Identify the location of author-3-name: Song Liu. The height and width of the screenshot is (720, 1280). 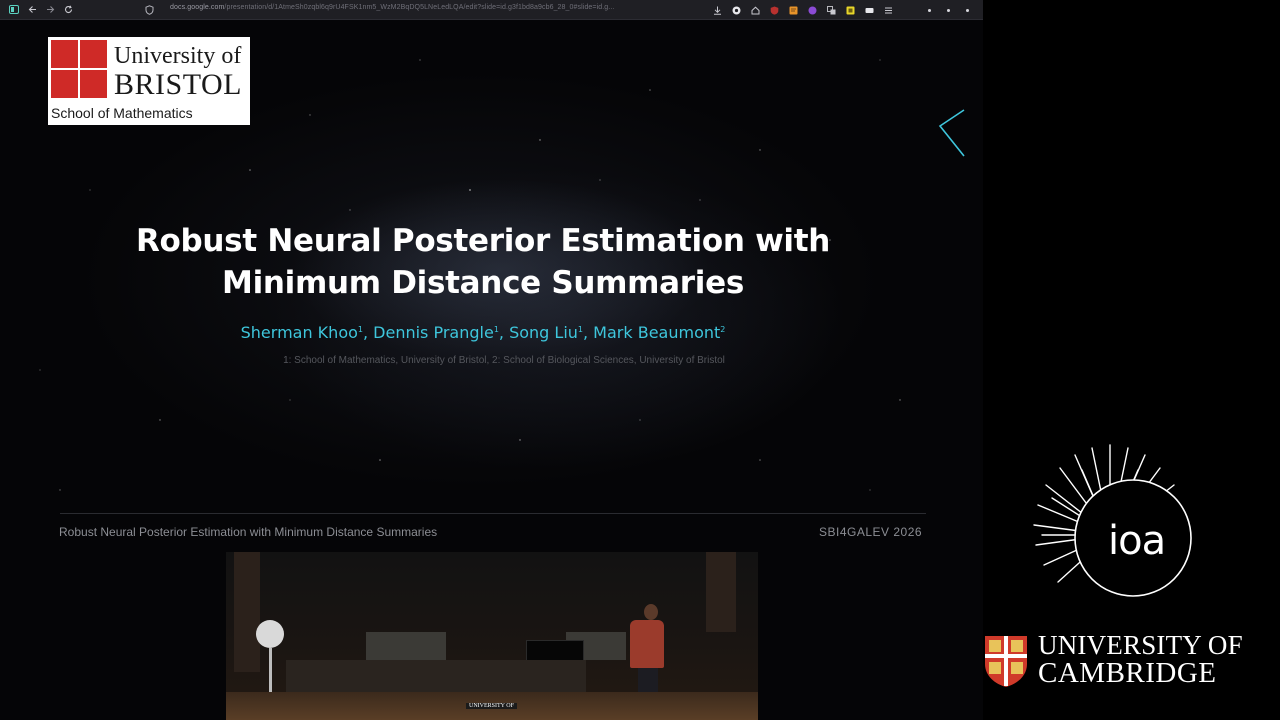
(543, 332).